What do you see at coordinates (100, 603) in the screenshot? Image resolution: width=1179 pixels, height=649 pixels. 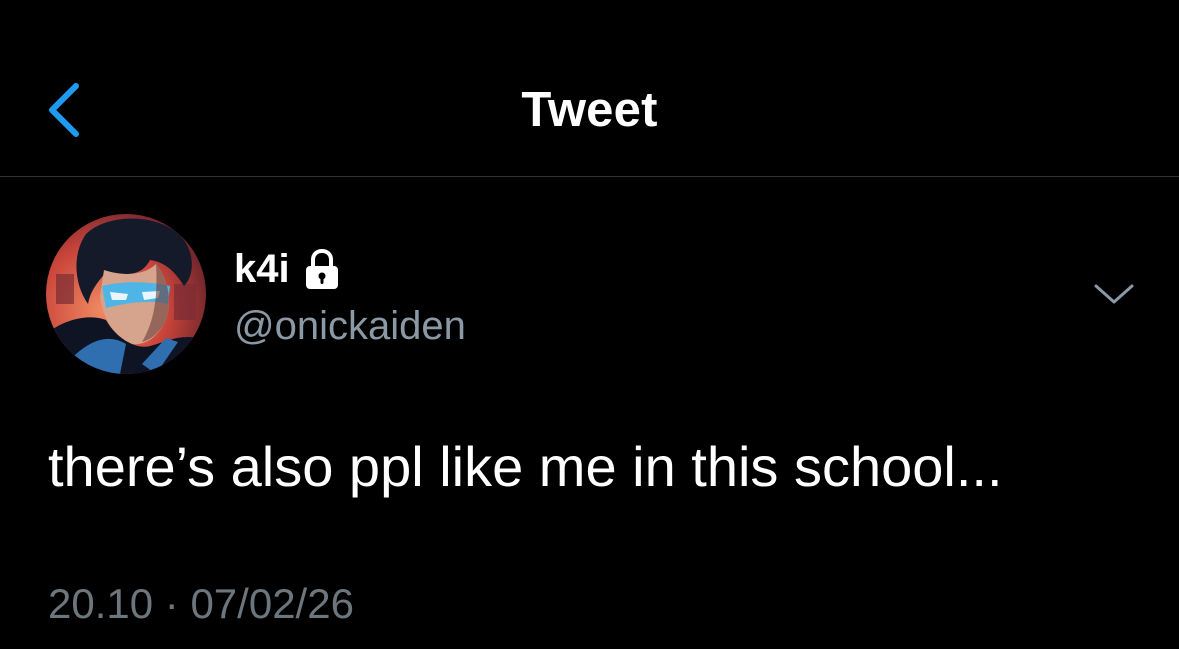 I see `tweet-time: 20.10` at bounding box center [100, 603].